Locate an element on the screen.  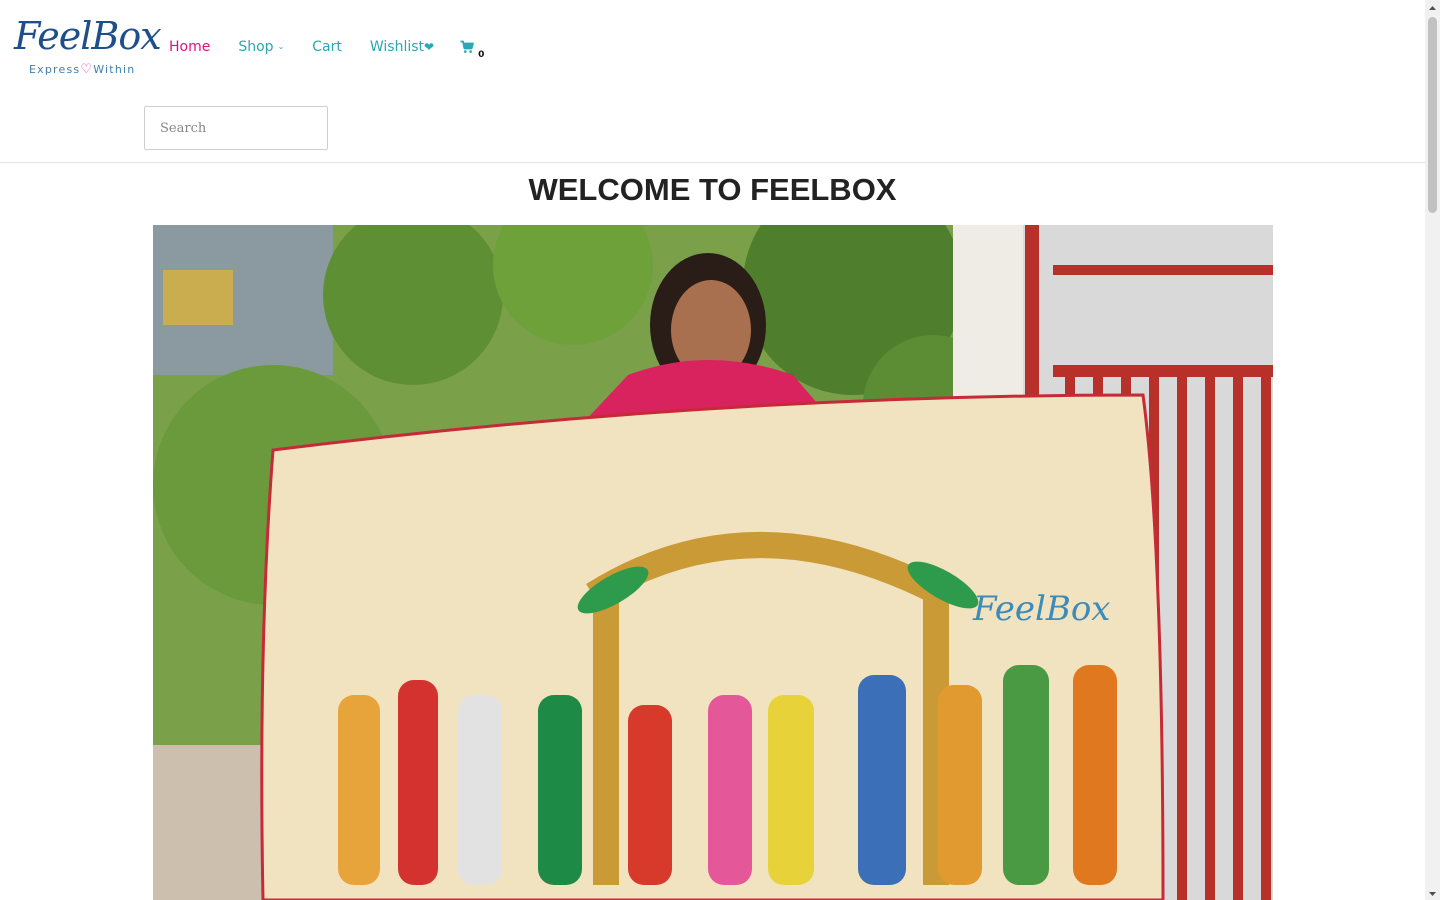
shopping-cart-icon: 0 is located at coordinates (472, 50).